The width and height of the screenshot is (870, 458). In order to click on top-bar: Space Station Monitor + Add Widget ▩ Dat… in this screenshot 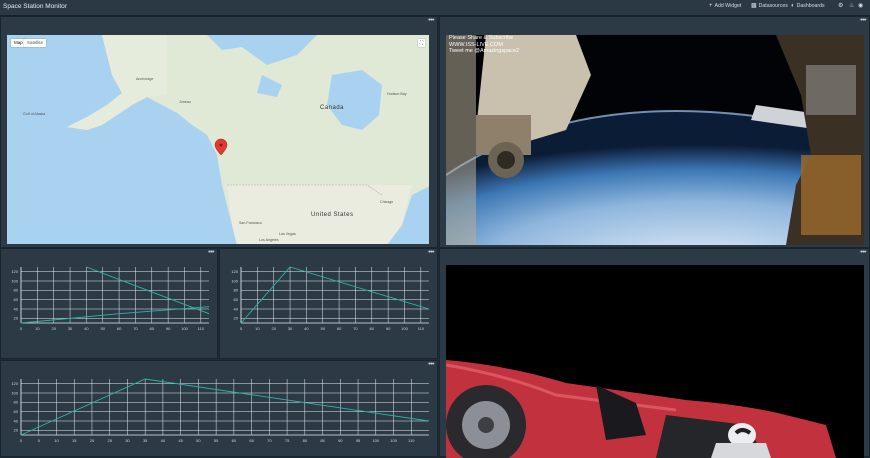, I will do `click(435, 8)`.